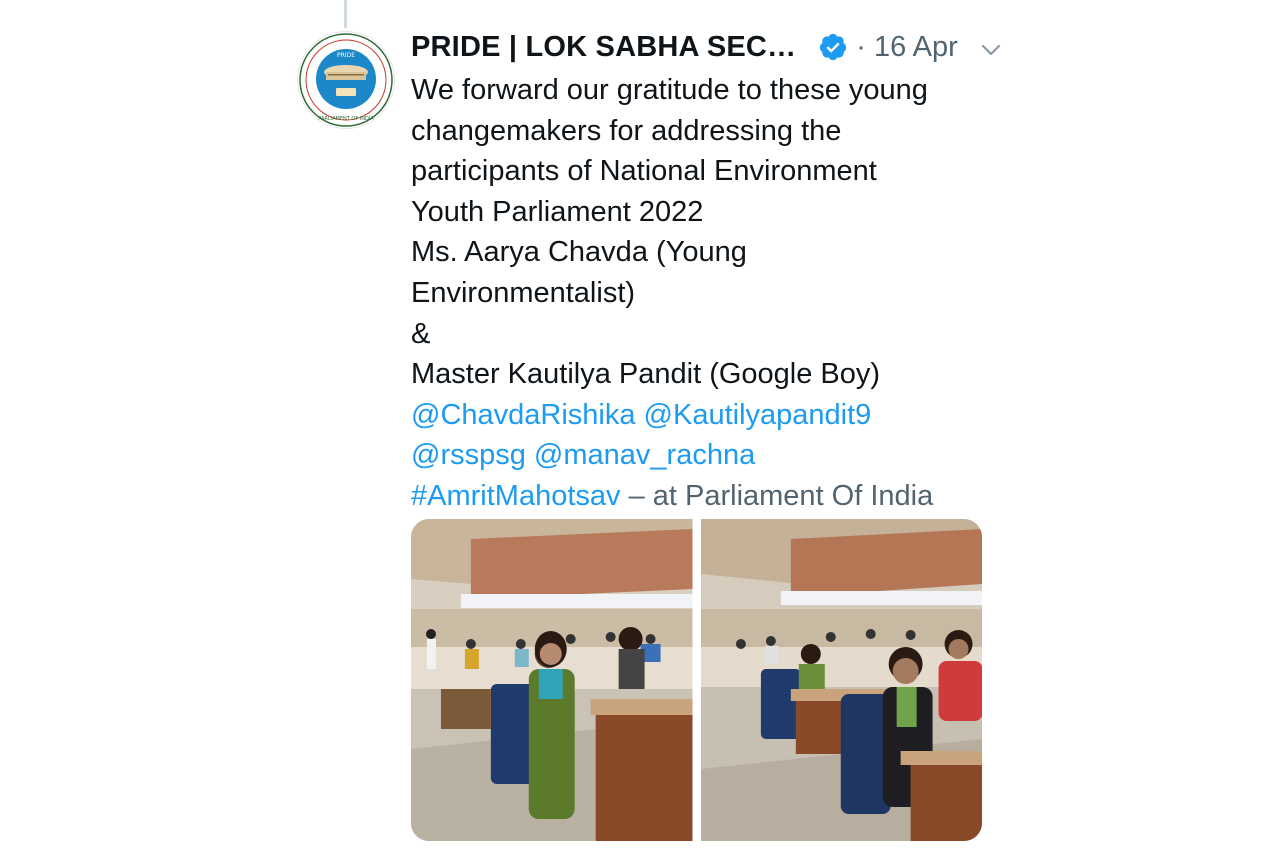  I want to click on tweet-text-line: Youth Parliament 2022, so click(557, 211).